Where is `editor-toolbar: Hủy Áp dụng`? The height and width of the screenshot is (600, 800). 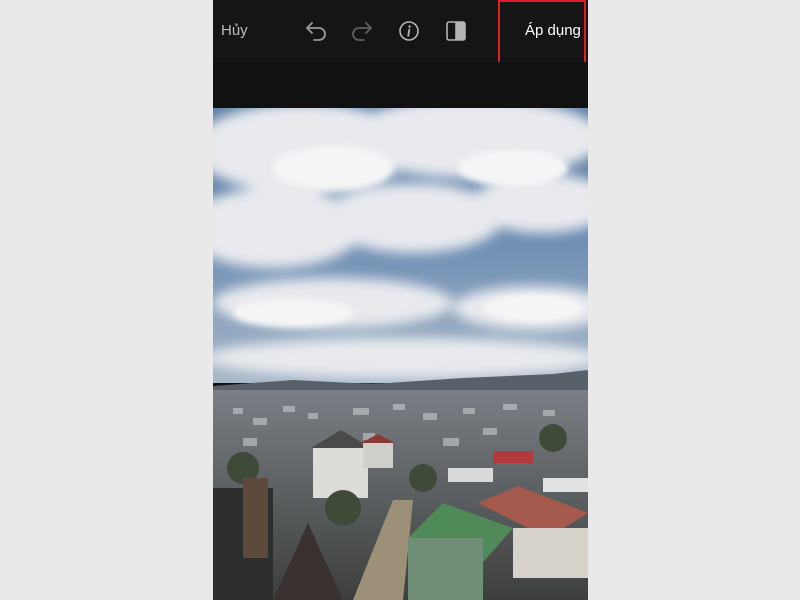
editor-toolbar: Hủy Áp dụng is located at coordinates (400, 32).